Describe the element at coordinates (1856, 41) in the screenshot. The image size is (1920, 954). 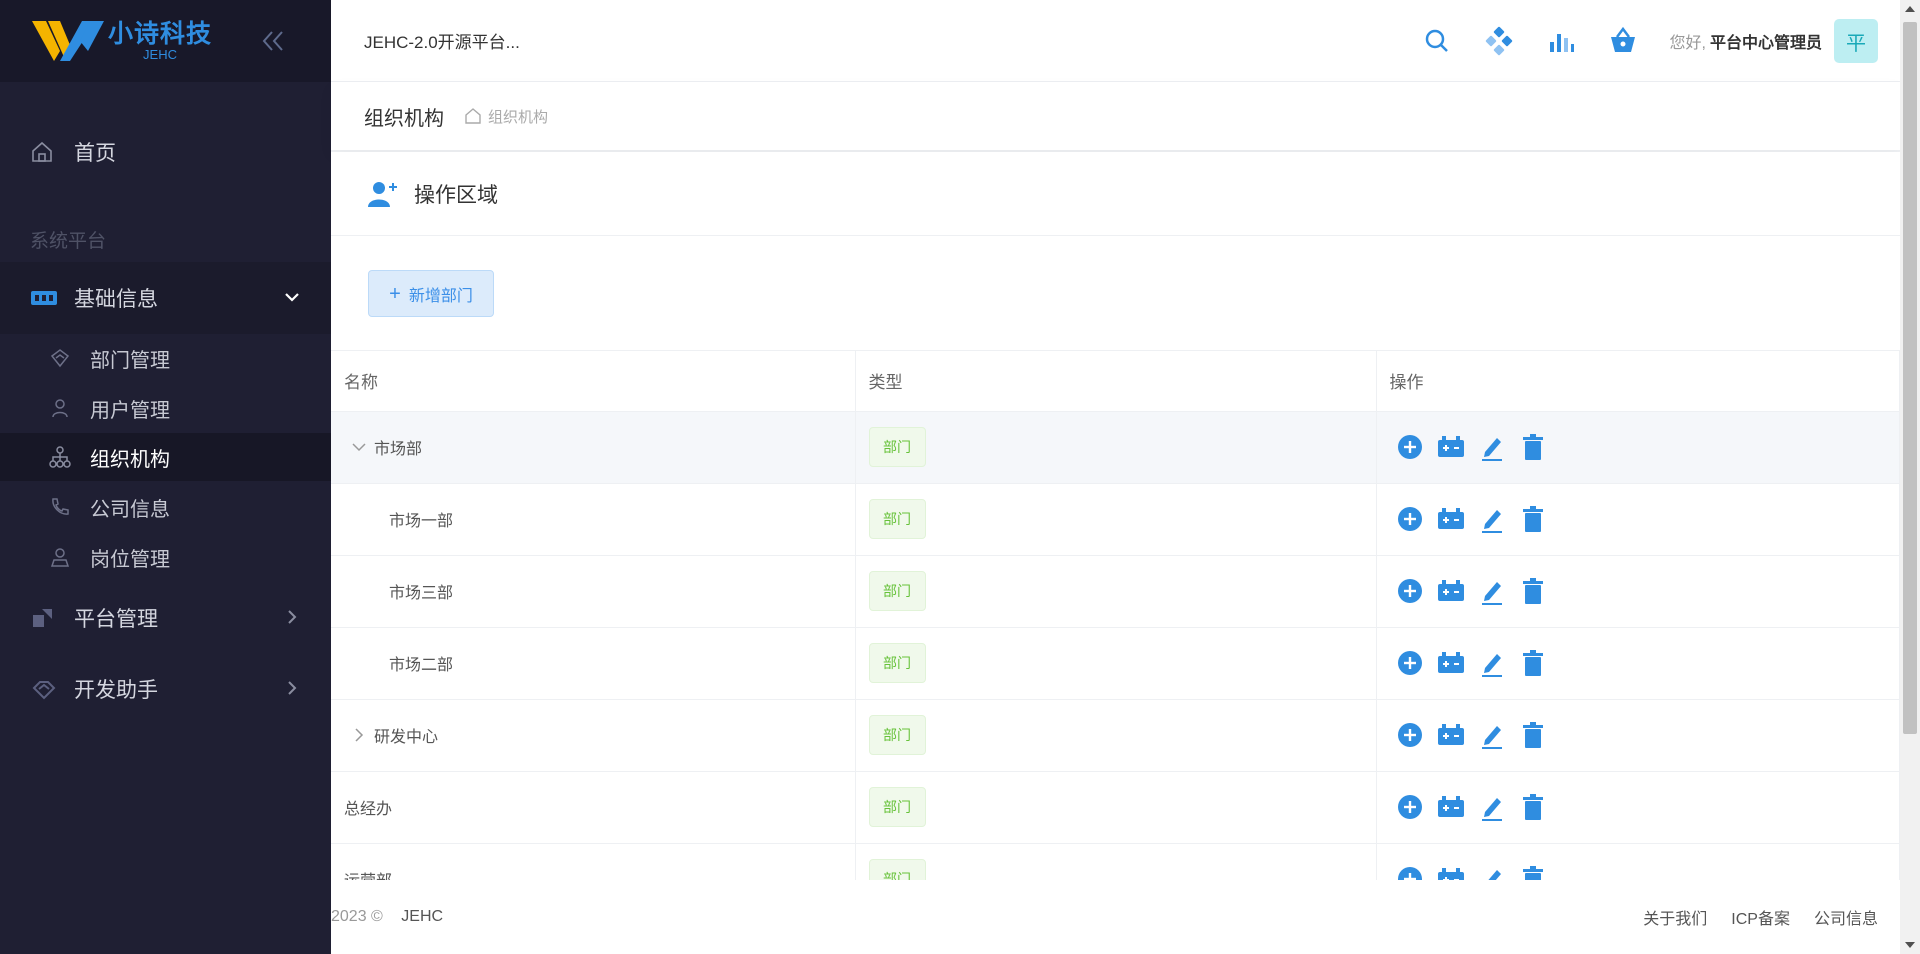
I see `avatar: 平` at that location.